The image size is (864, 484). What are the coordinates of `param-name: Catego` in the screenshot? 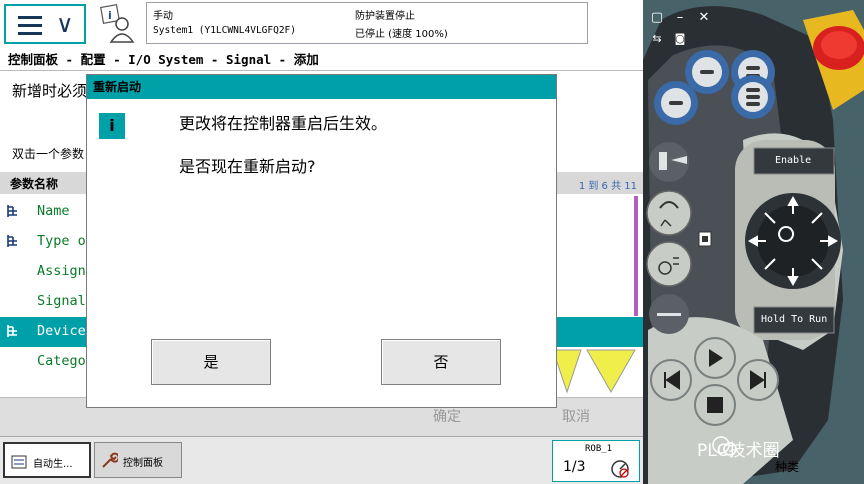 It's located at (61, 361).